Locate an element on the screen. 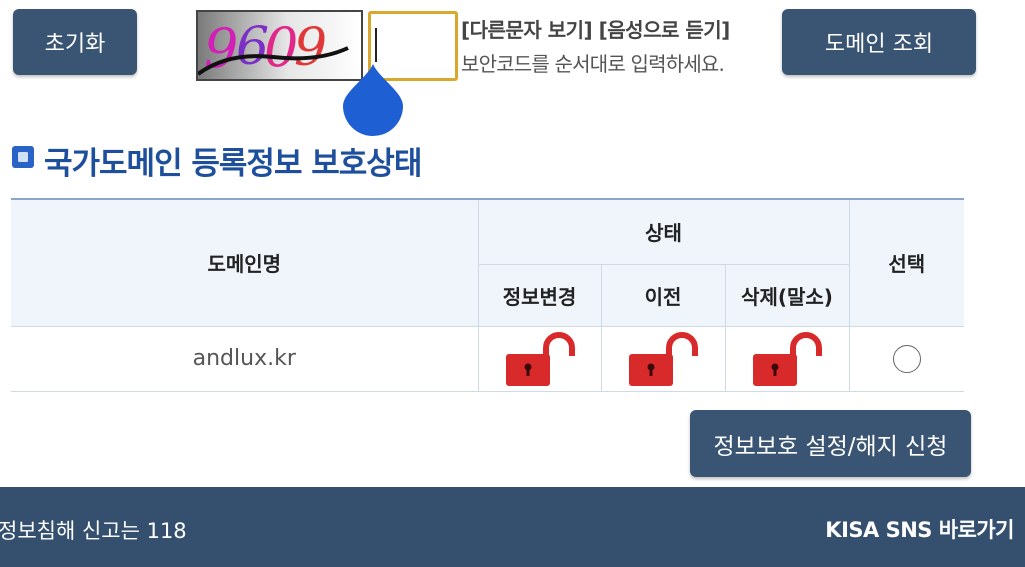 The width and height of the screenshot is (1025, 567). apply-protection-button: 정보보호 설정/해지 신청 is located at coordinates (830, 443).